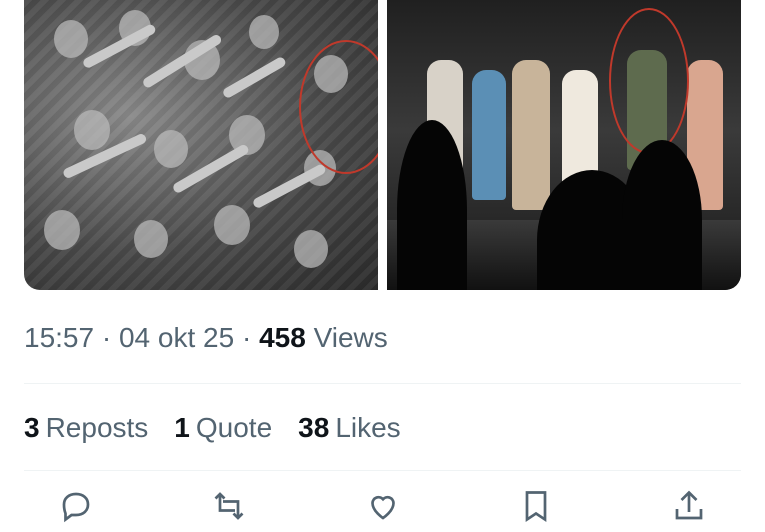 The image size is (765, 532). I want to click on post-actions, so click(382, 508).